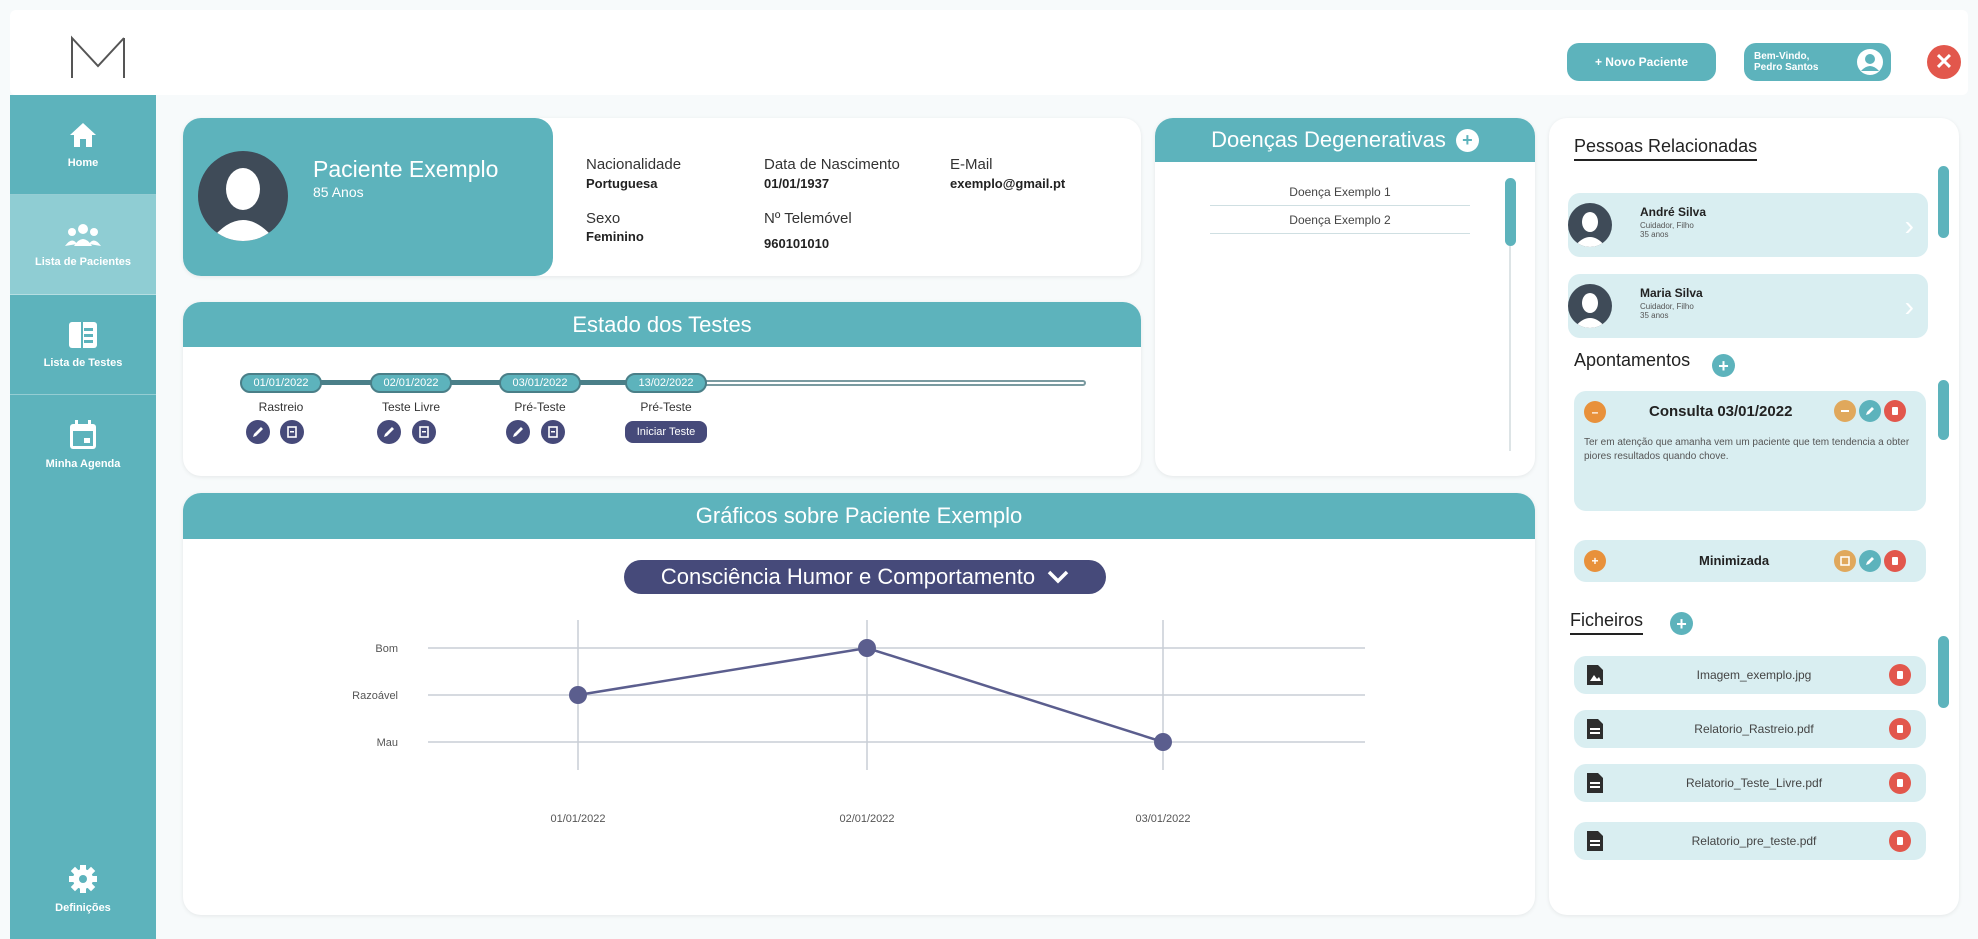  I want to click on timeline-date: 03/01/2022, so click(540, 383).